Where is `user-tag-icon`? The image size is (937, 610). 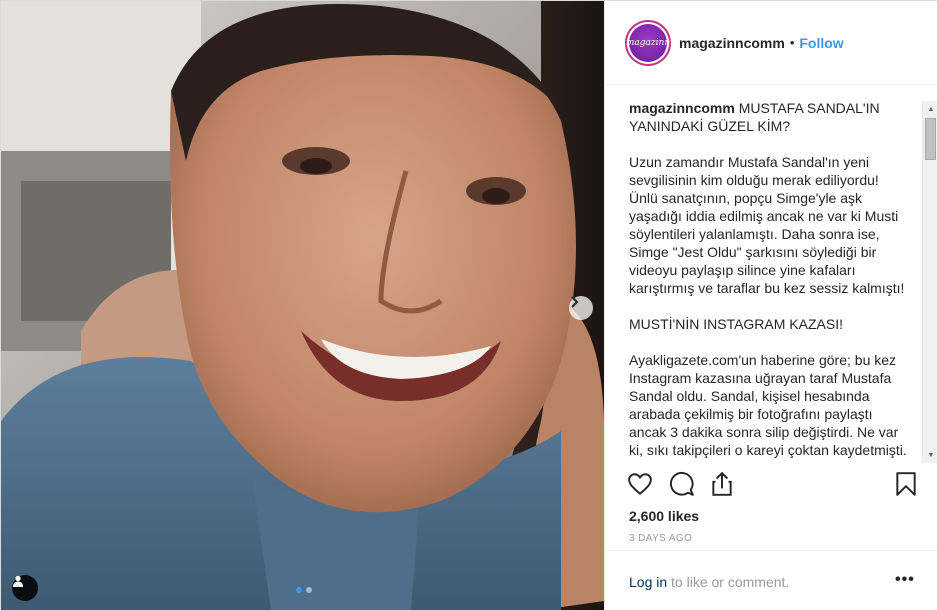 user-tag-icon is located at coordinates (18, 581).